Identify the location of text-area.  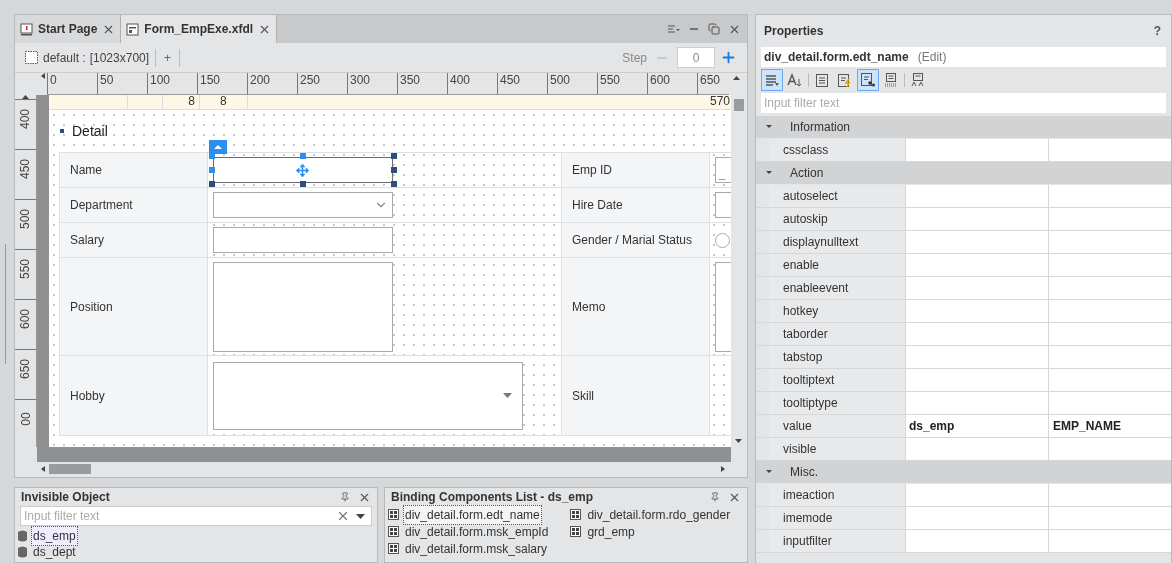
(303, 306).